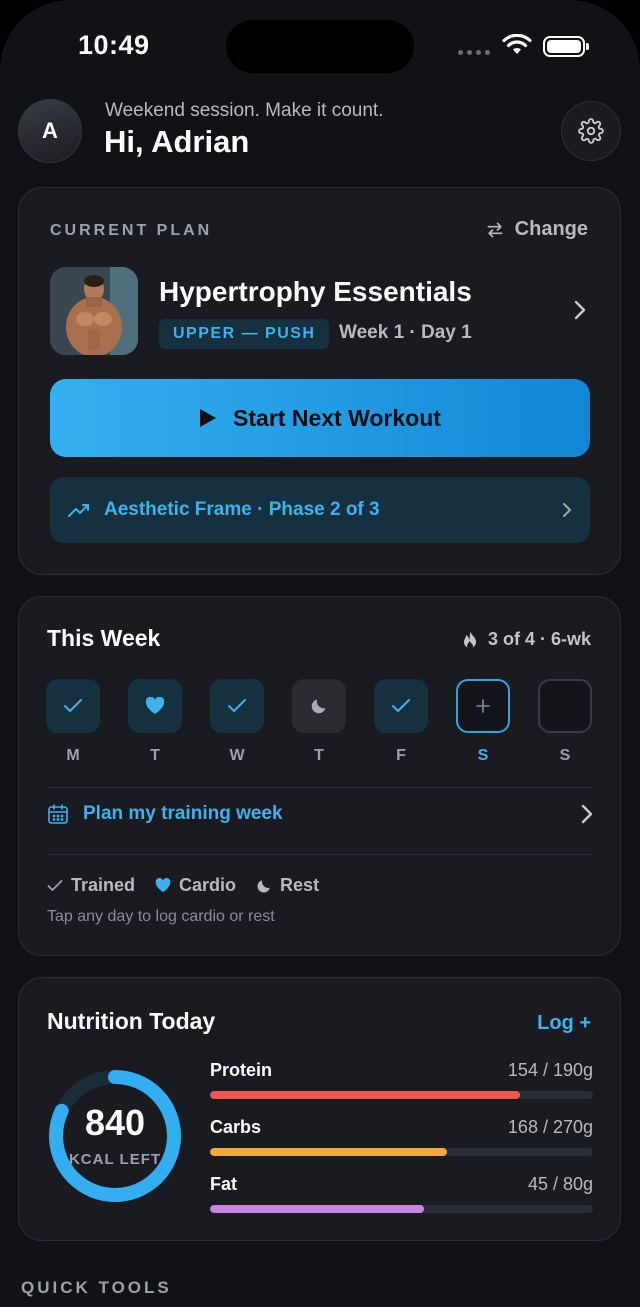  Describe the element at coordinates (244, 110) in the screenshot. I see `header-subtitle: Weekend session. Make it count.` at that location.